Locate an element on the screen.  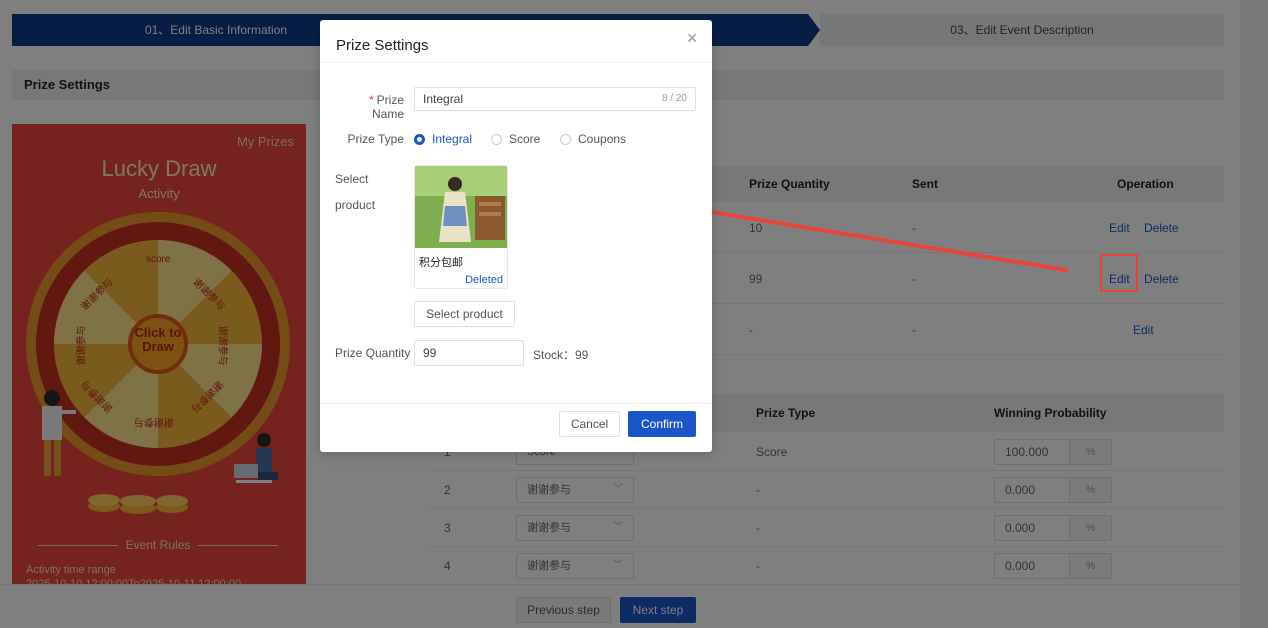
dialog-header-divider is located at coordinates (516, 62).